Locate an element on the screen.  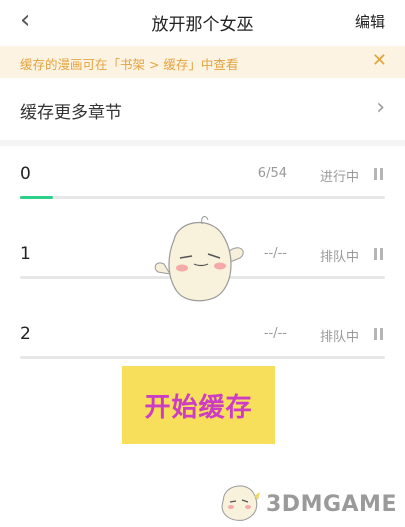
download-status: 进行中 is located at coordinates (339, 177).